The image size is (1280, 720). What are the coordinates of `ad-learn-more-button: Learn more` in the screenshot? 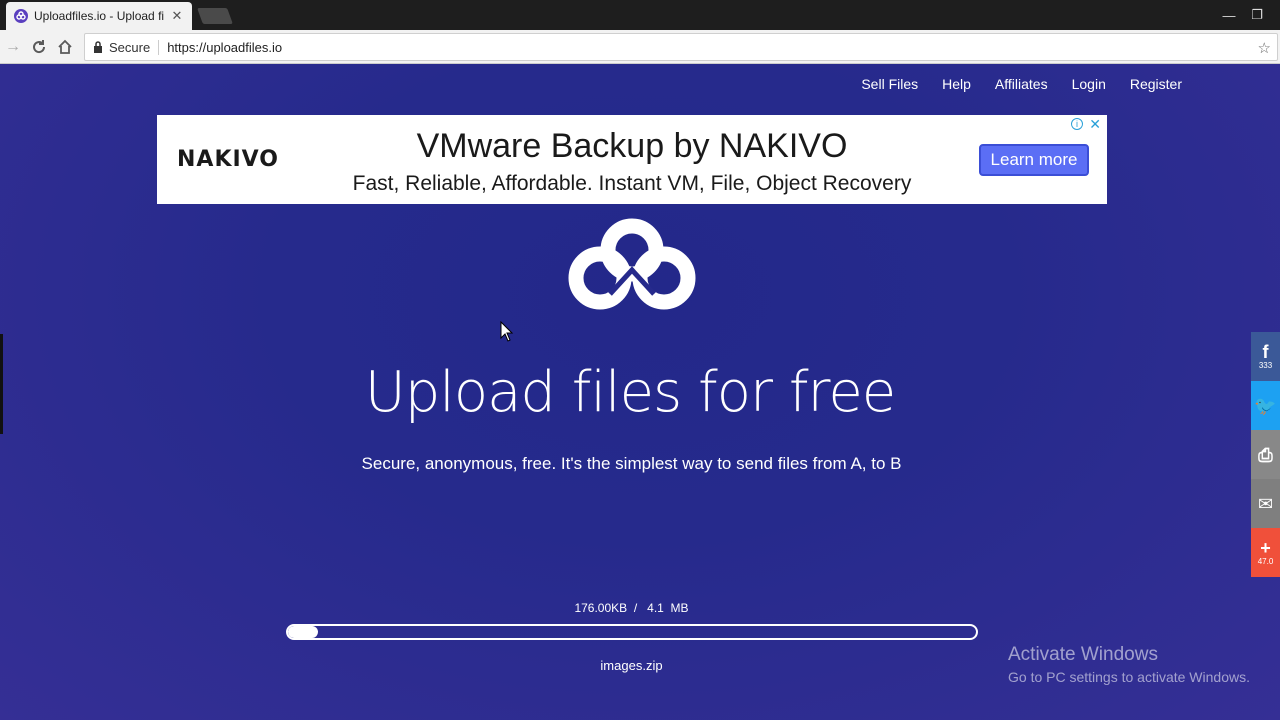 It's located at (1034, 160).